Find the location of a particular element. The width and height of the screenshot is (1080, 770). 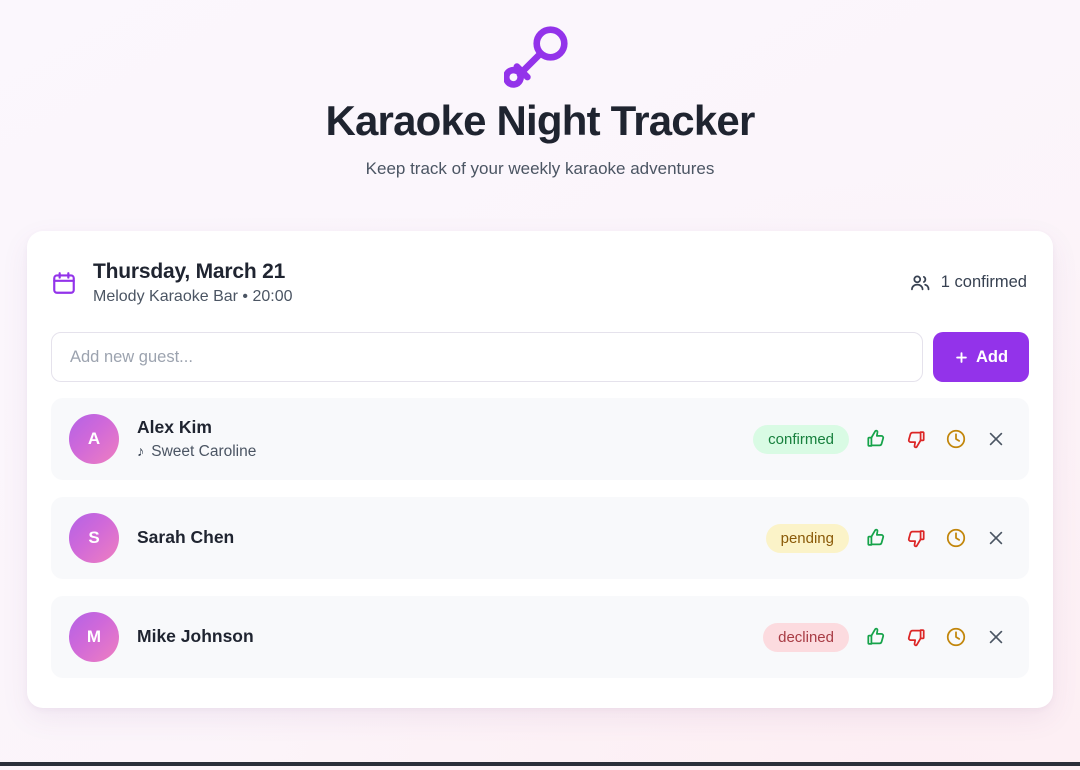

status-badge: pending is located at coordinates (807, 538).